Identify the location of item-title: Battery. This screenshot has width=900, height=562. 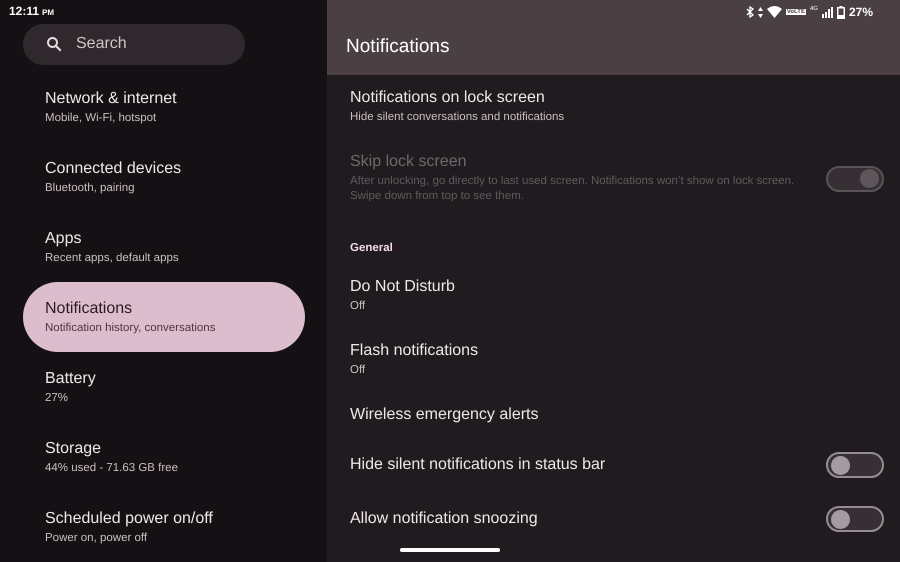
(70, 379).